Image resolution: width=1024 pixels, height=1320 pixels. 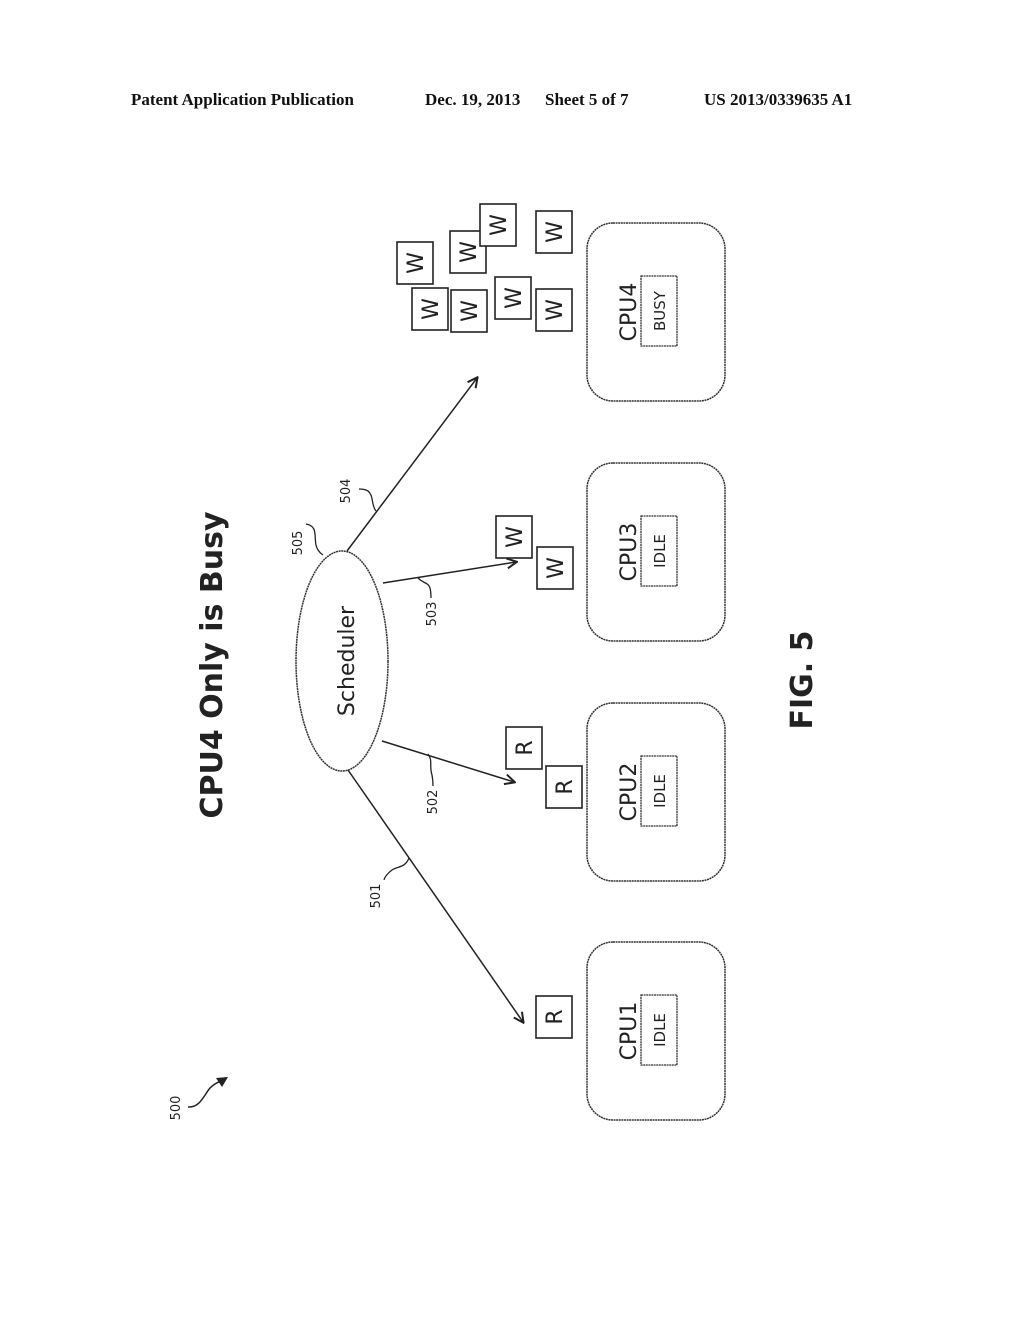 I want to click on cpu-label: CPU1, so click(x=629, y=1031).